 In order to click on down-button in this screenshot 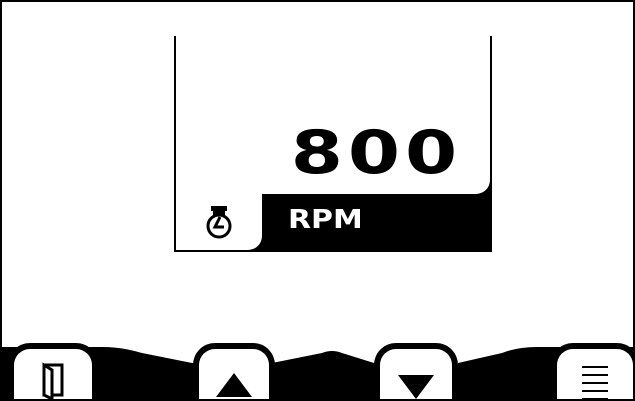, I will do `click(416, 371)`.